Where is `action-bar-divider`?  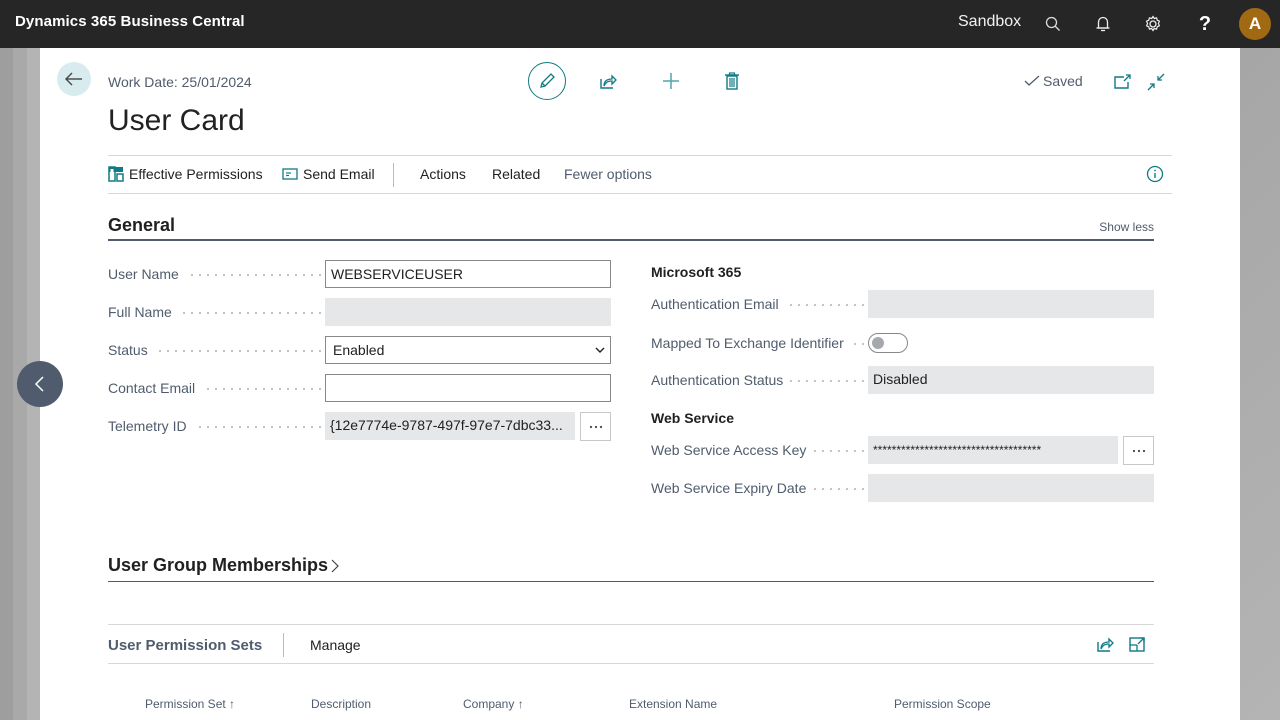 action-bar-divider is located at coordinates (393, 175).